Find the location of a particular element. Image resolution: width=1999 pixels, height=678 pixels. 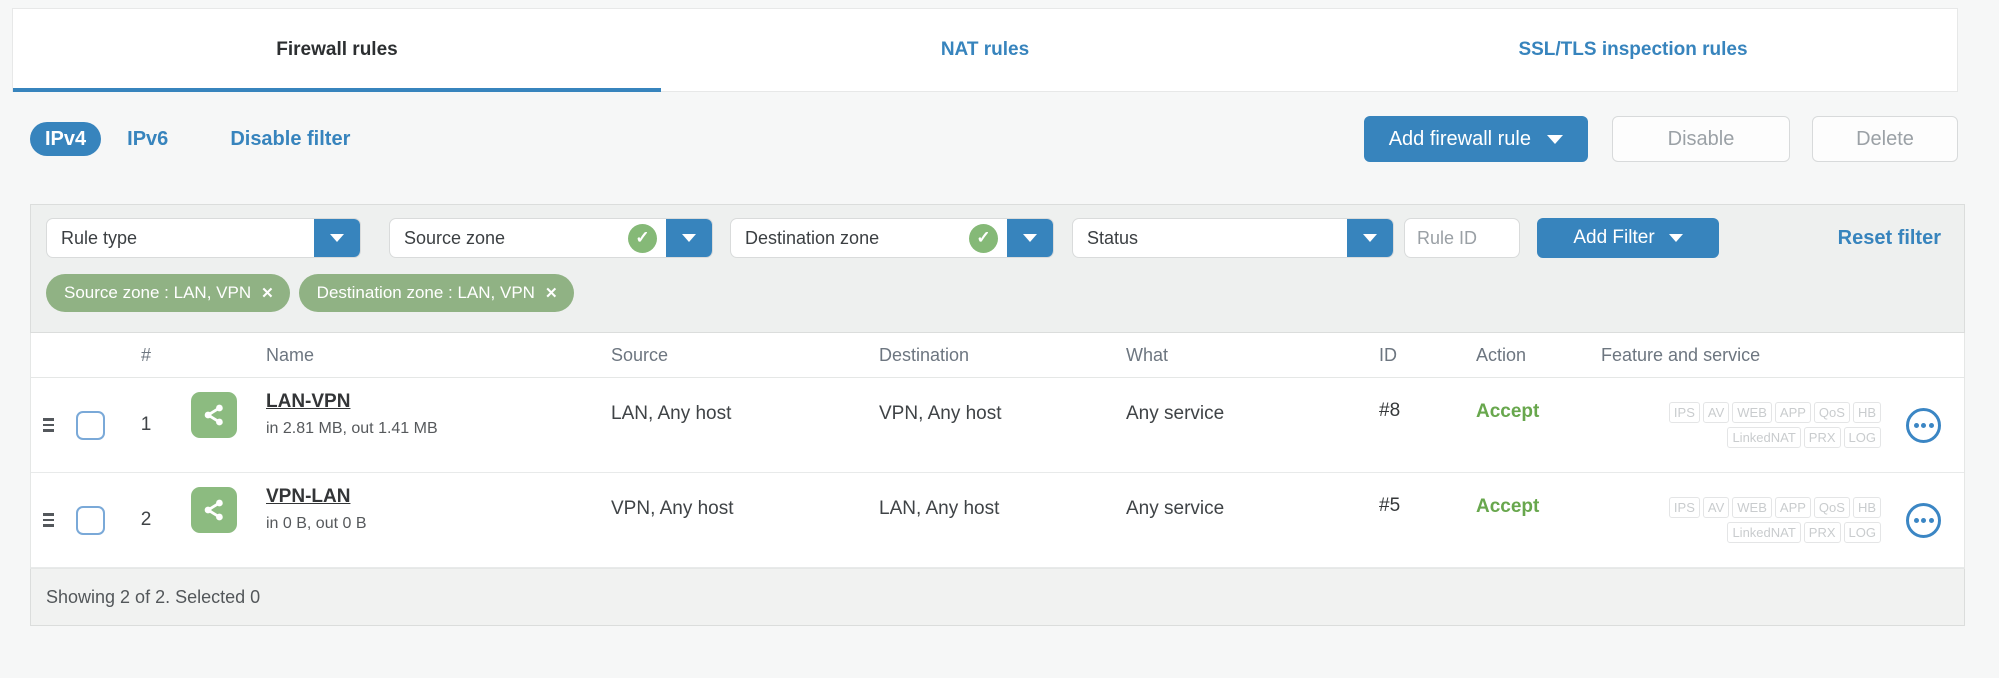

column-header-number: # is located at coordinates (145, 354).